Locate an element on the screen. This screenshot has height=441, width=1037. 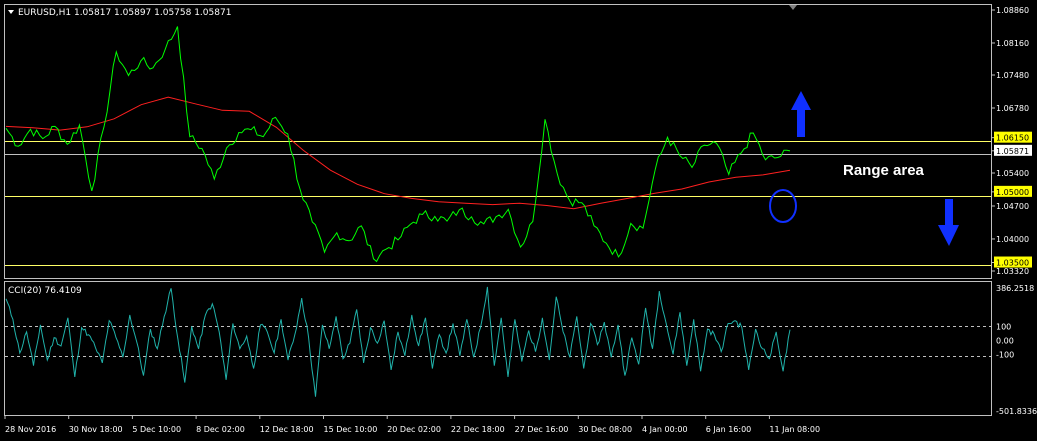
price-axis-label: 1.07480 is located at coordinates (1012, 75).